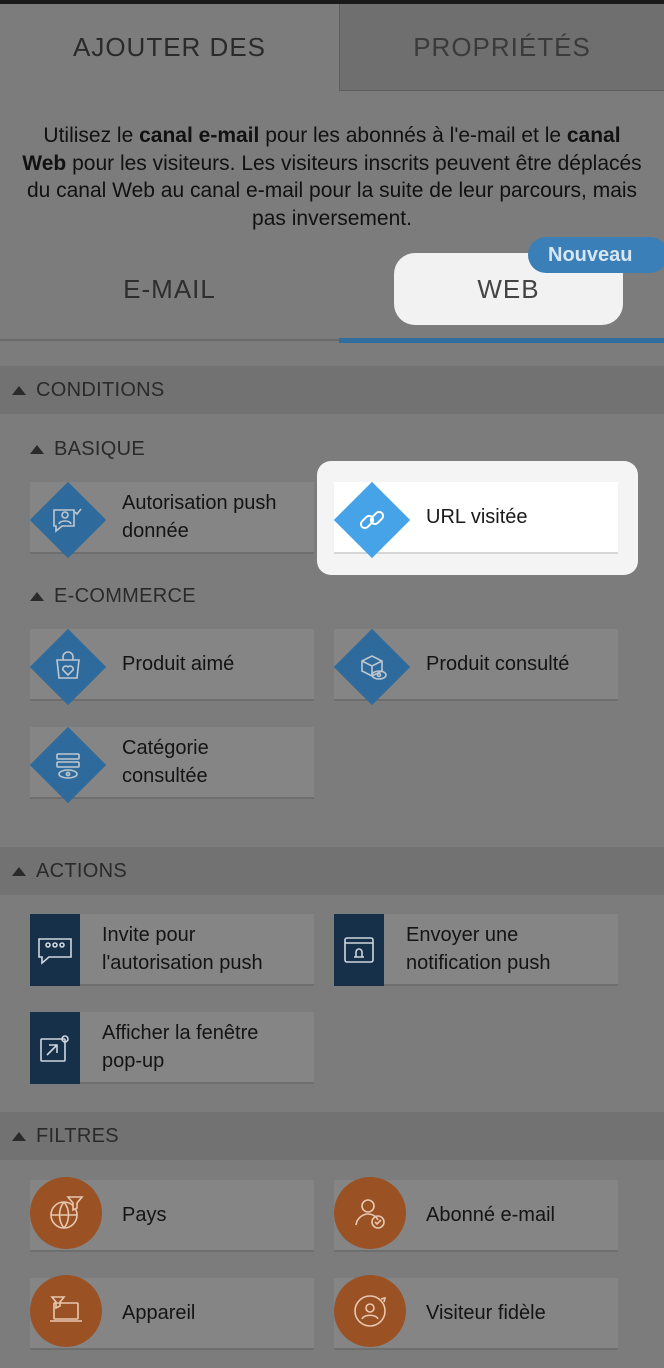  I want to click on product-liked-badge, so click(68, 667).